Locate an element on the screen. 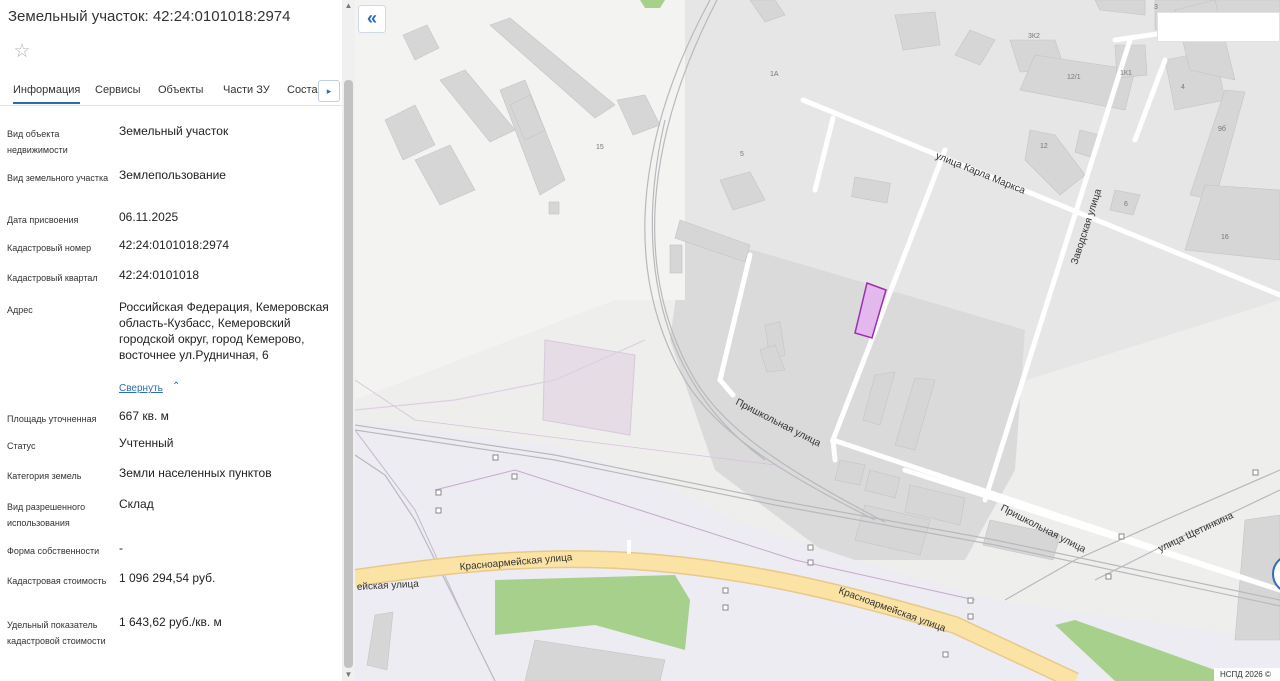 This screenshot has height=681, width=1280. tab-scroll-right-icon: ▸ is located at coordinates (329, 91).